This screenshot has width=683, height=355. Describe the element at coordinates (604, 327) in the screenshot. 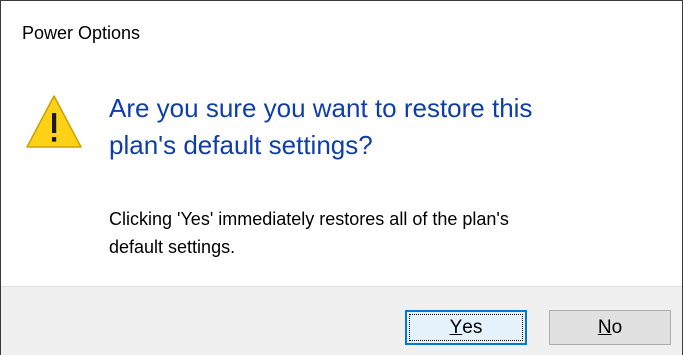

I see `no-accelerator: N` at that location.